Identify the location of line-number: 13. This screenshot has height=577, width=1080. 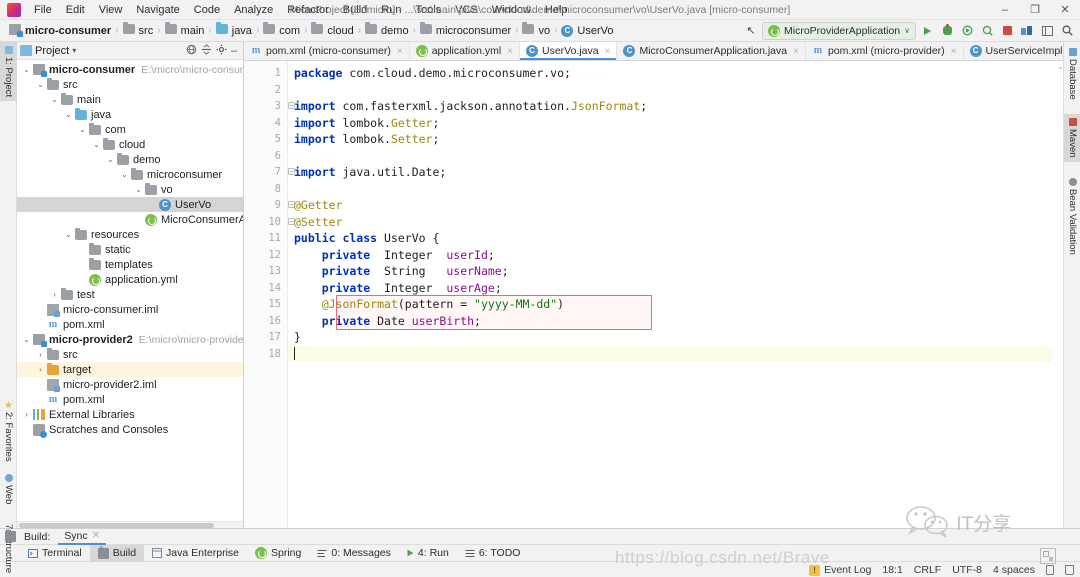
(265, 271).